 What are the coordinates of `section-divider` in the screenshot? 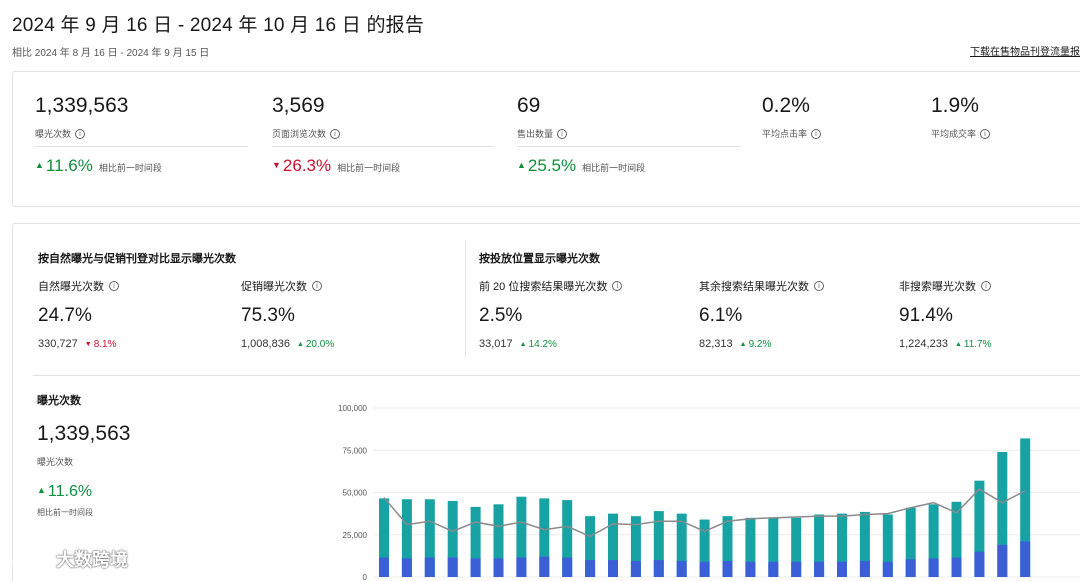 It's located at (465, 298).